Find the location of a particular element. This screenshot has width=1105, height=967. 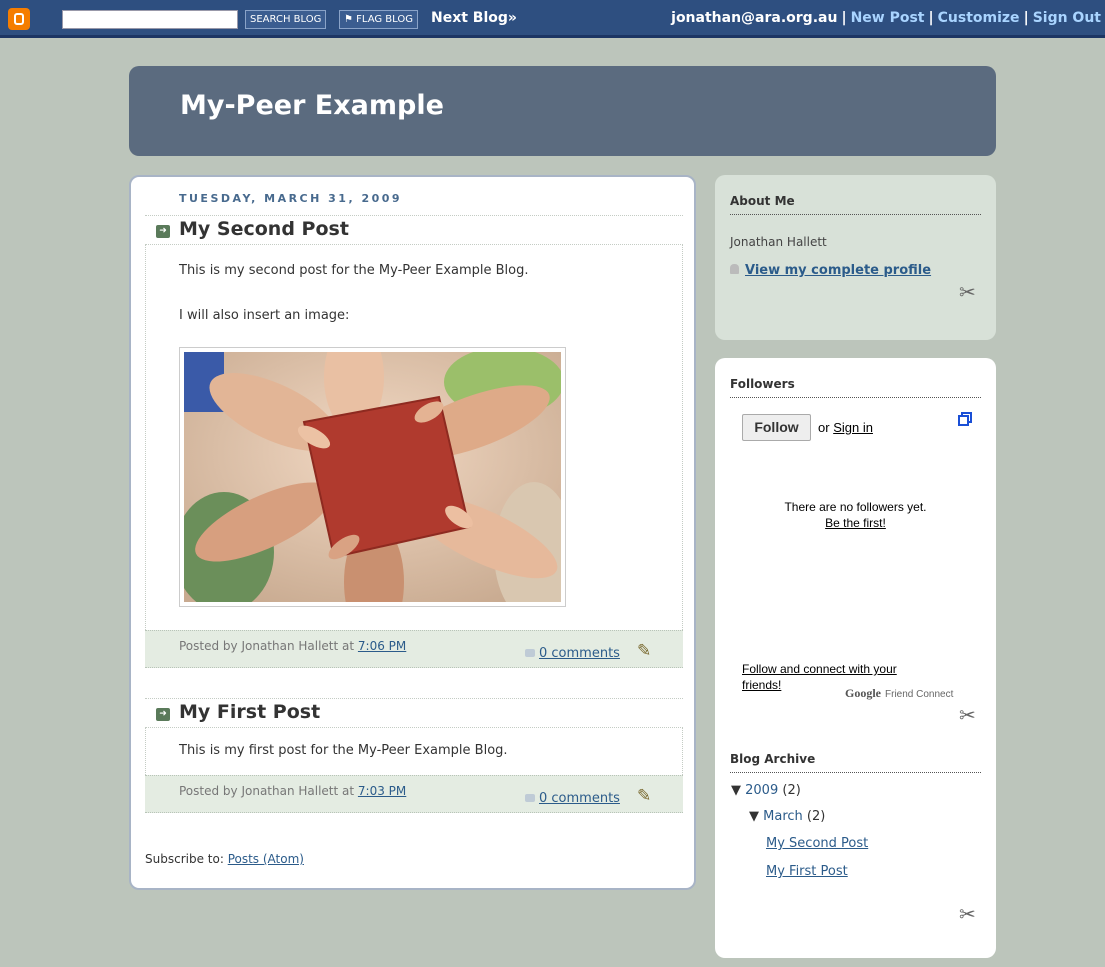

blogger-logo-icon is located at coordinates (19, 19).